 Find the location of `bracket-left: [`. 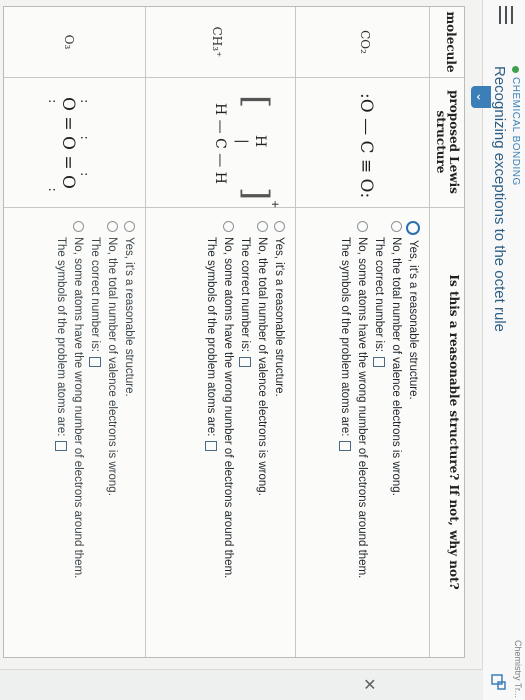

bracket-left: [ is located at coordinates (256, 102).